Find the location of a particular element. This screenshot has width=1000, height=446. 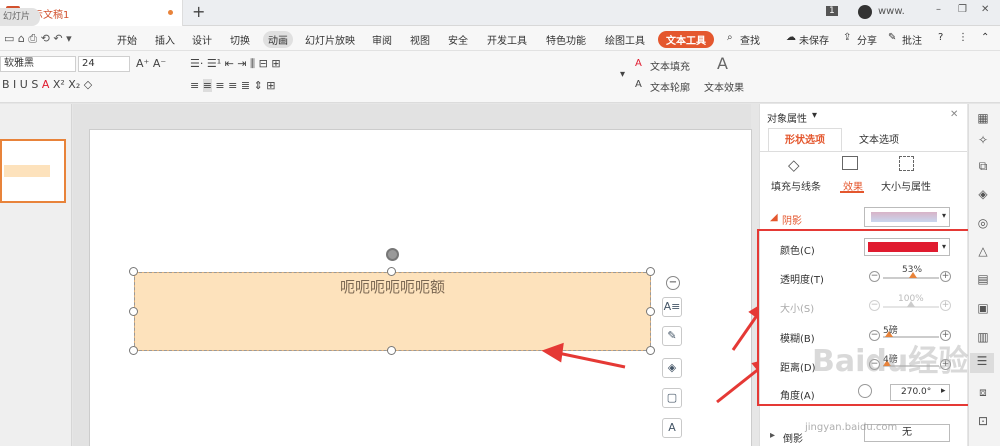

shadow-preset-swatch is located at coordinates (904, 217).